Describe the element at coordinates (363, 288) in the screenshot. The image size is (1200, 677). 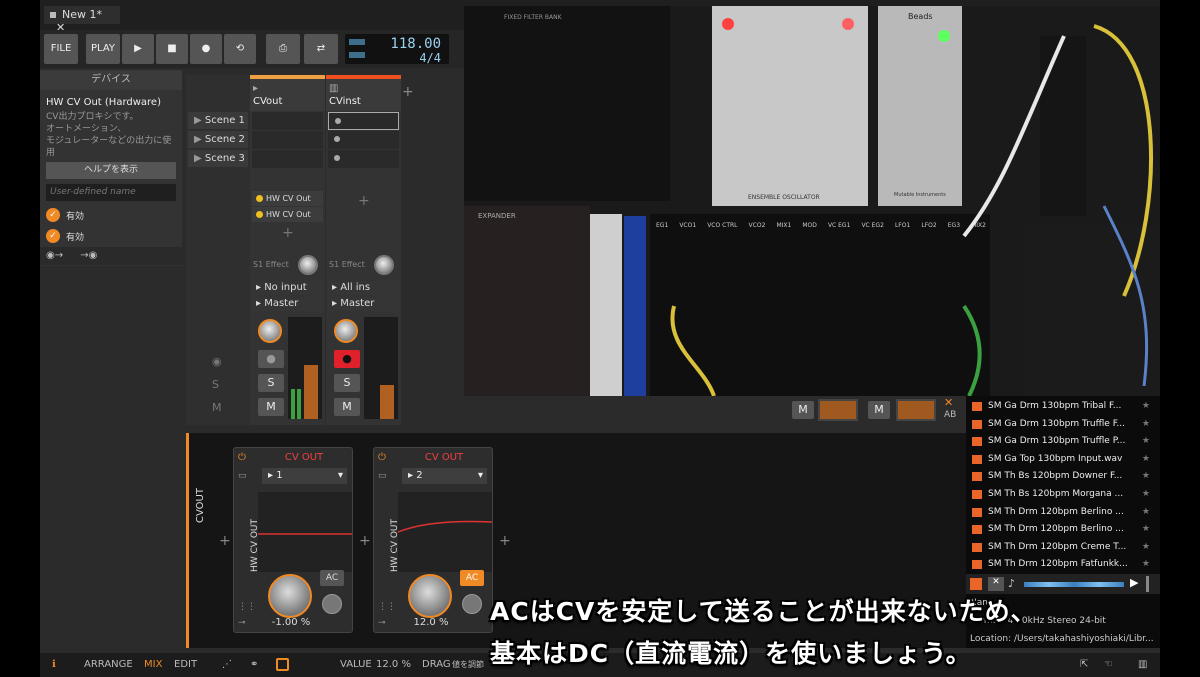
I see `input-select: ▸ All ins` at that location.